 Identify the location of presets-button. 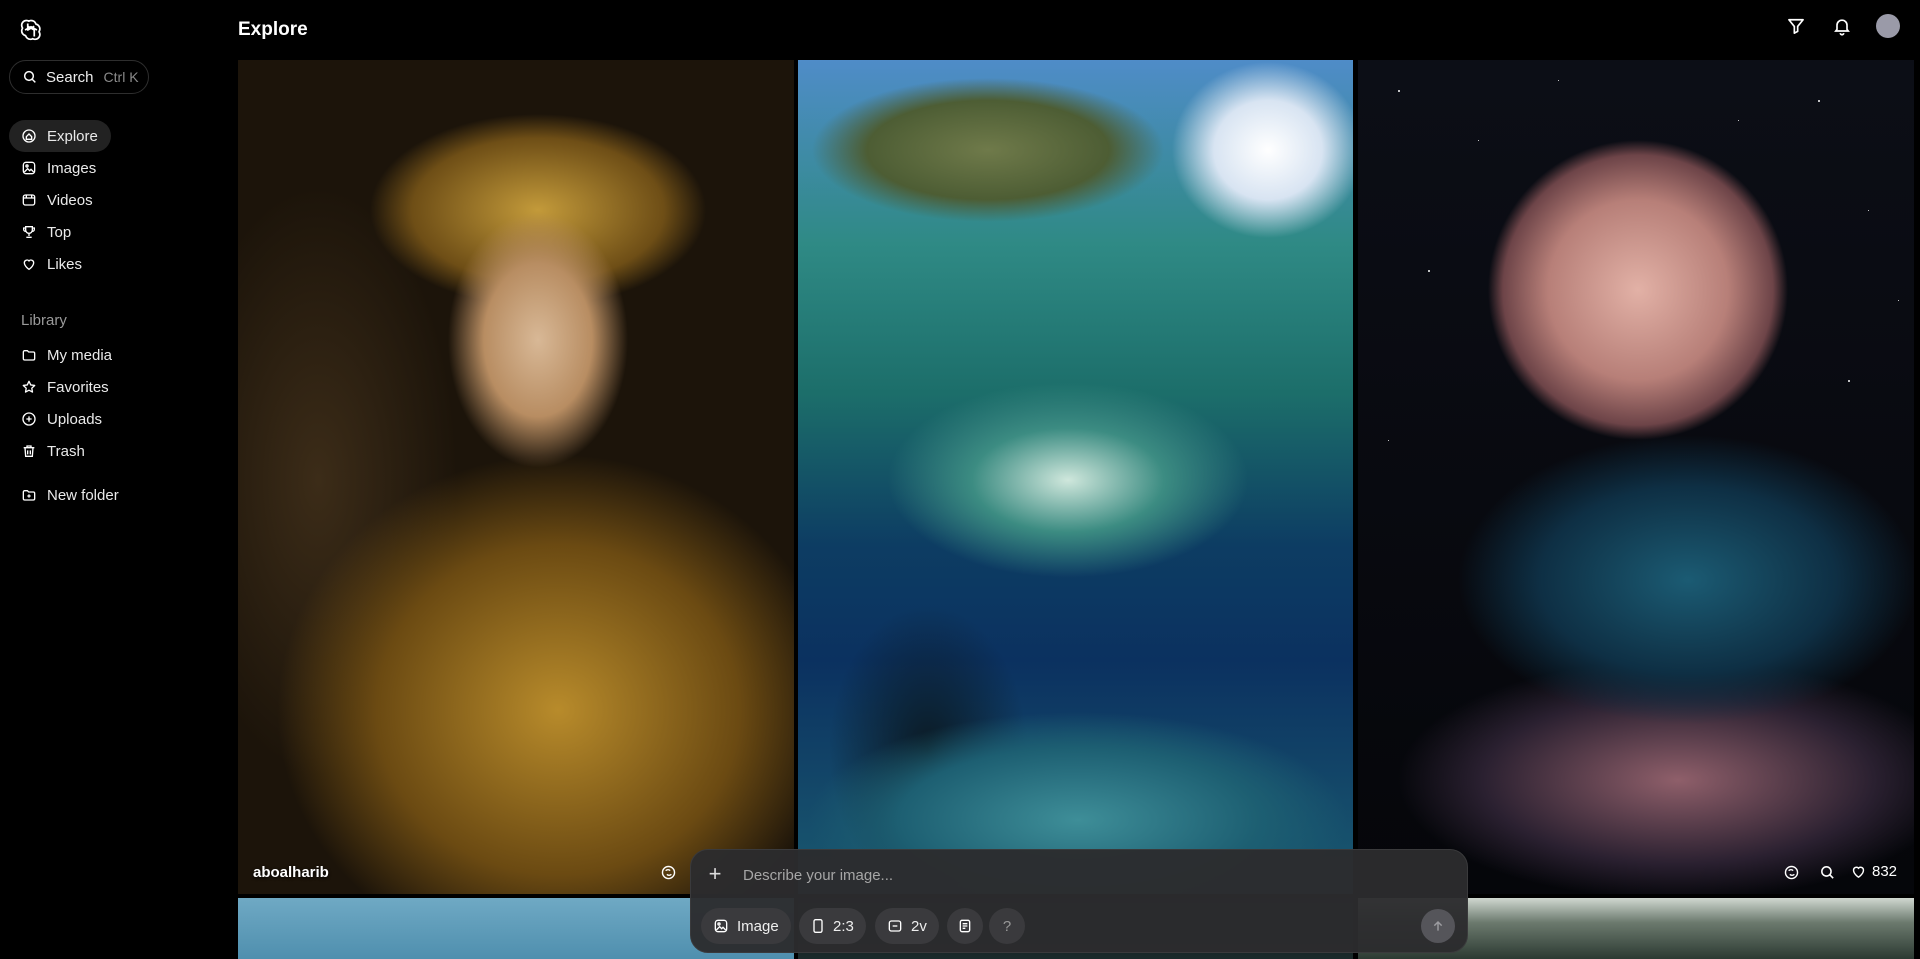
(965, 926).